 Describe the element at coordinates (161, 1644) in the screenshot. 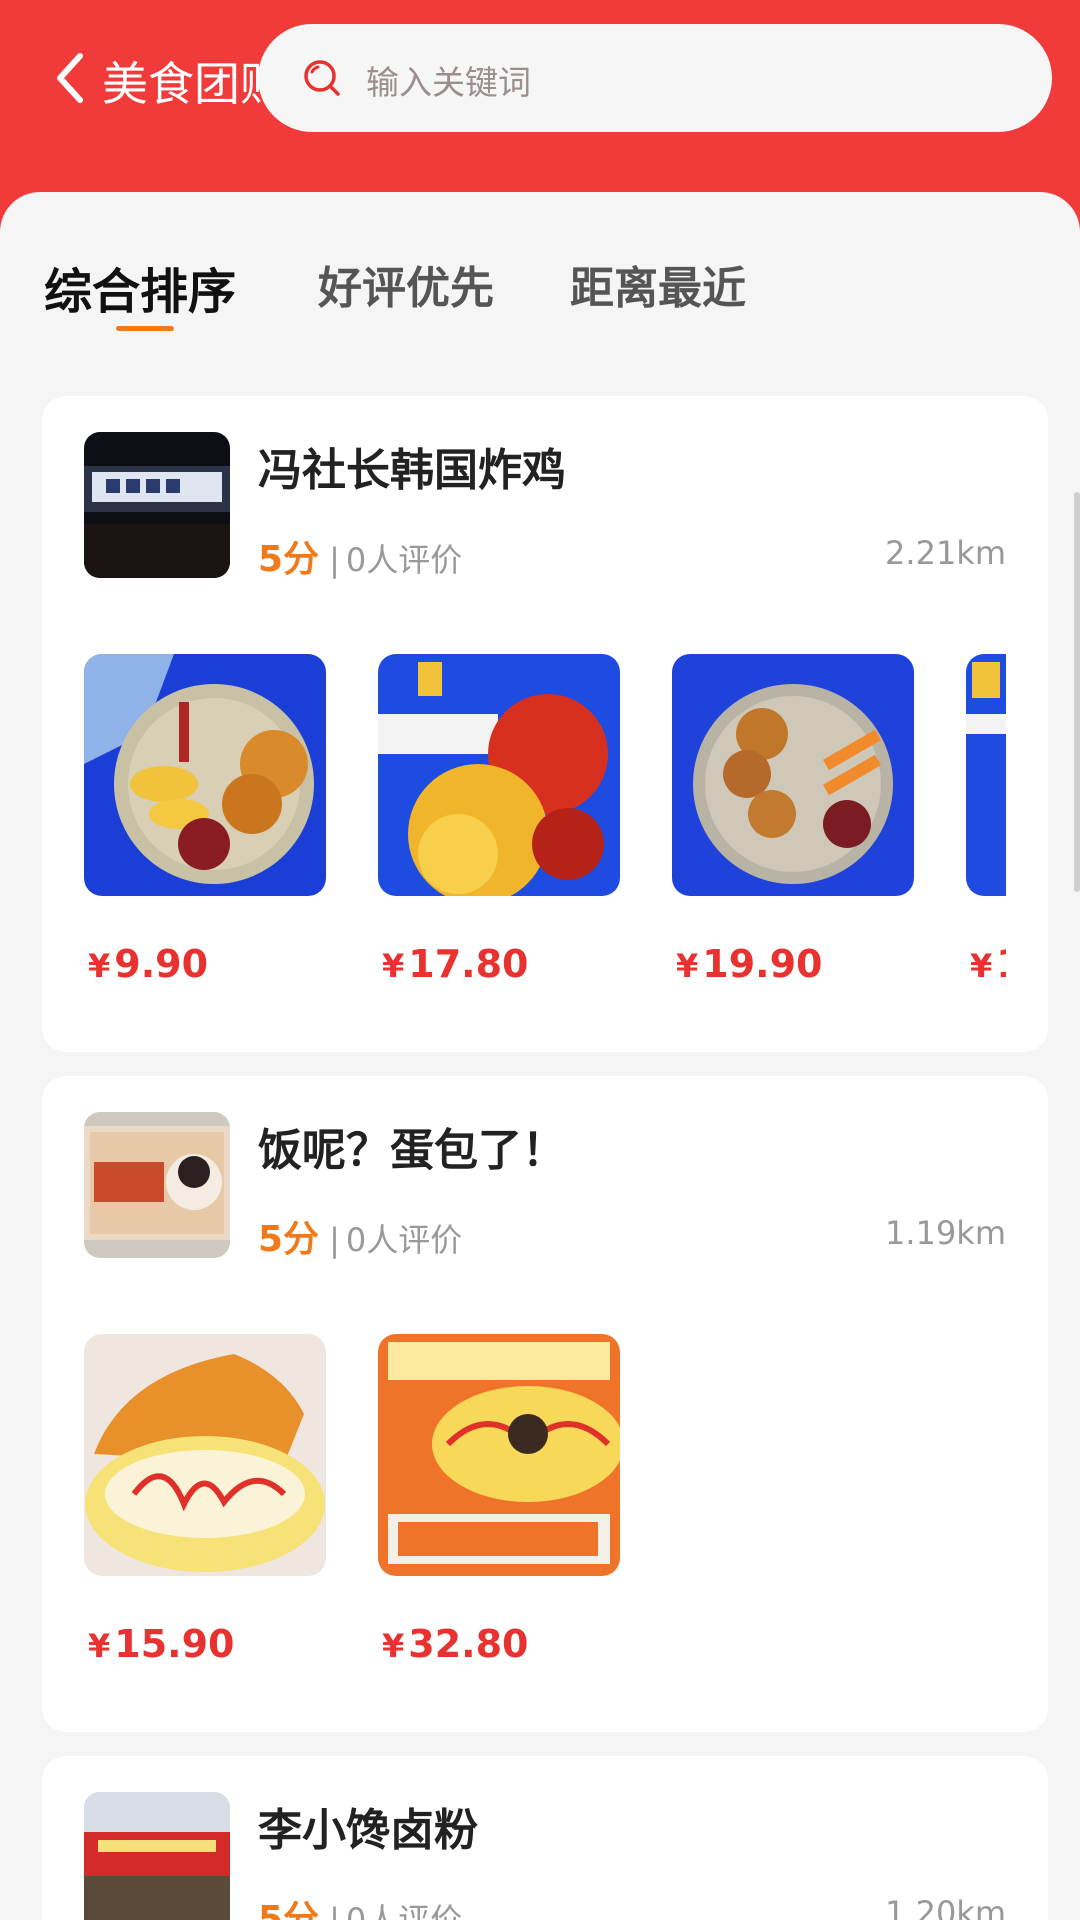

I see `product-price: ¥15.90` at that location.